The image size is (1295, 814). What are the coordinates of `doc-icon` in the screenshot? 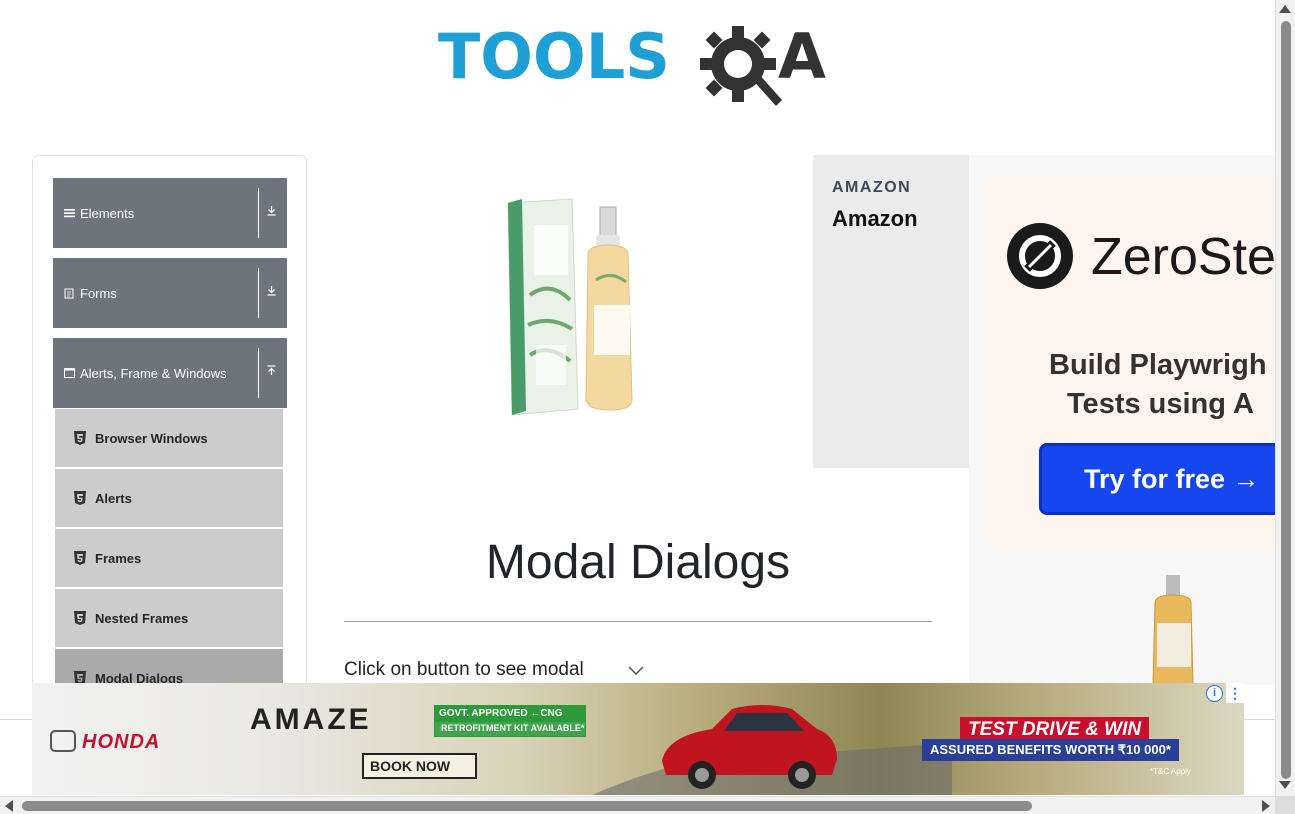 It's located at (69, 293).